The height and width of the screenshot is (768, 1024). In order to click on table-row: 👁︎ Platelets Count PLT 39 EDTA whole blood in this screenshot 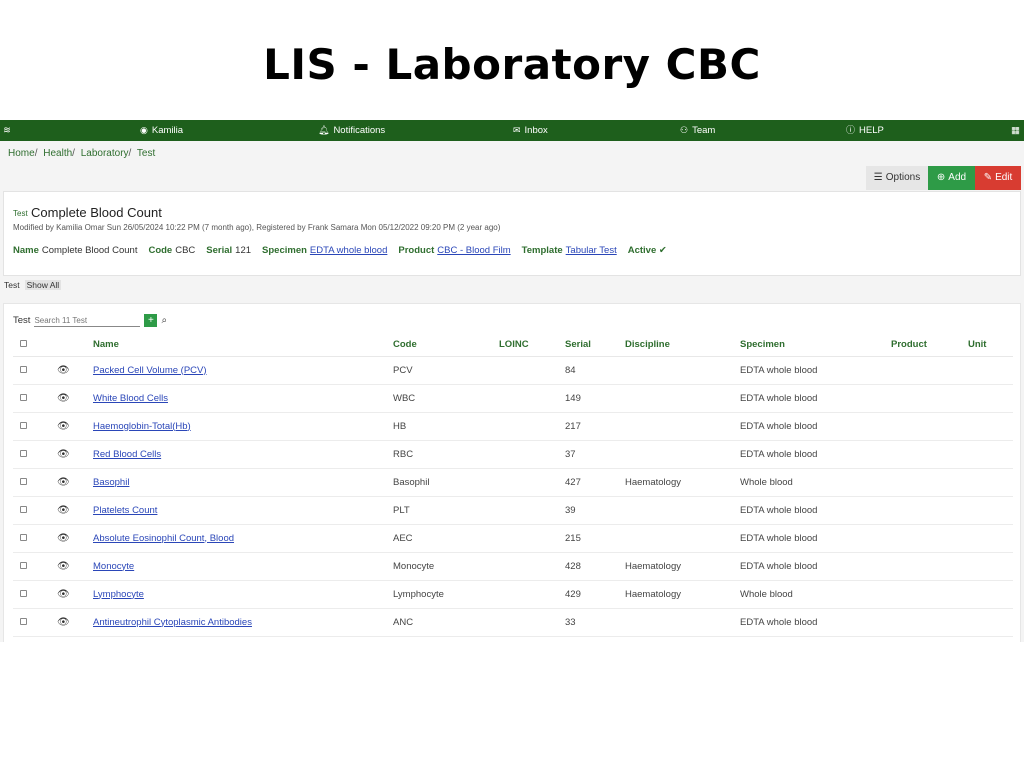, I will do `click(513, 510)`.